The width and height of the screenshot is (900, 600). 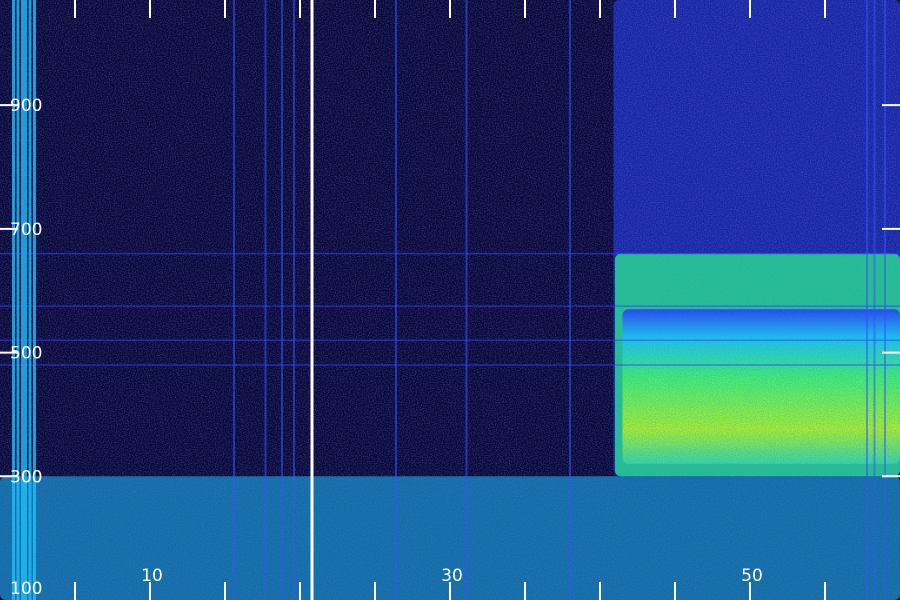 I want to click on y-tick-label: 300, so click(x=26, y=477).